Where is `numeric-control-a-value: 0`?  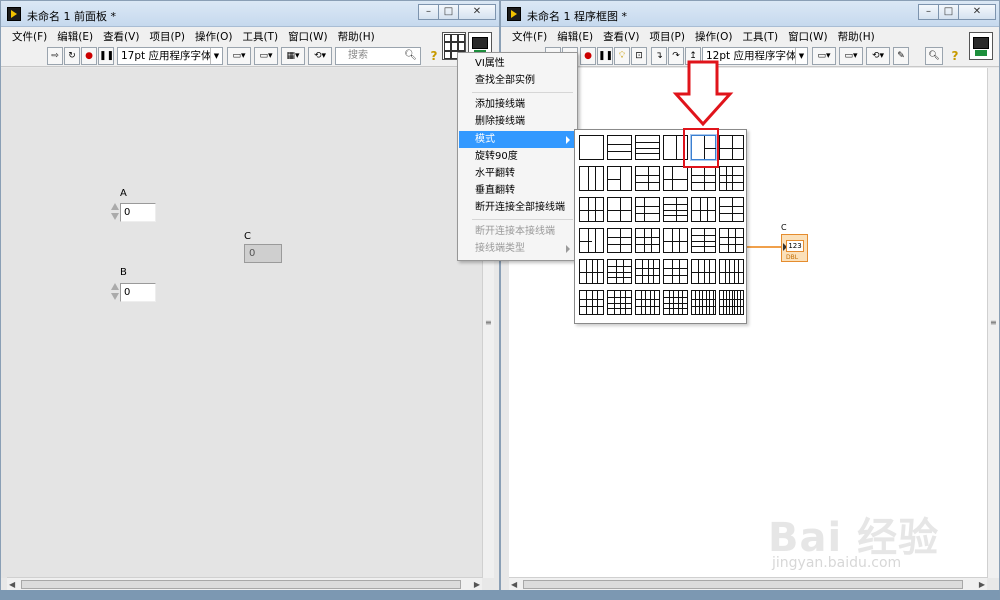 numeric-control-a-value: 0 is located at coordinates (138, 212).